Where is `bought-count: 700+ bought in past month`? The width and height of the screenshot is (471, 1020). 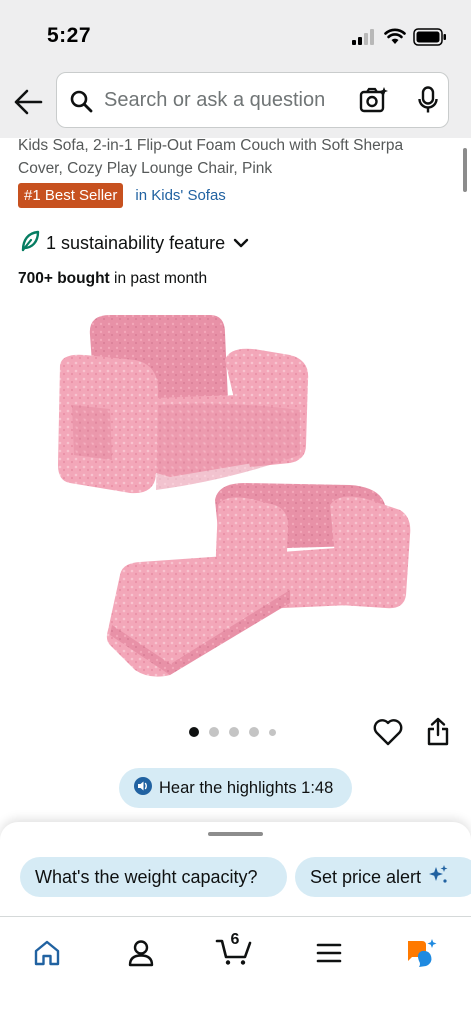
bought-count: 700+ bought in past month is located at coordinates (112, 279).